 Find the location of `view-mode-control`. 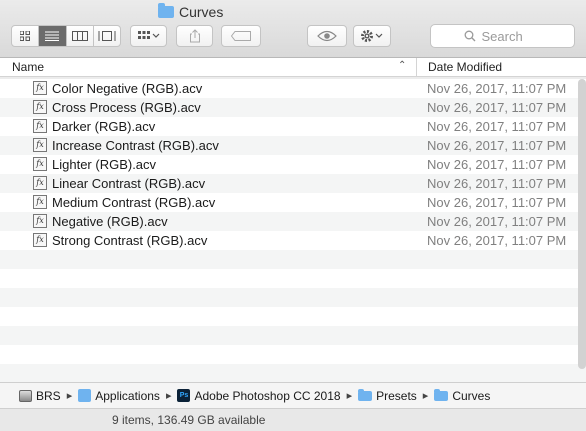

view-mode-control is located at coordinates (66, 36).